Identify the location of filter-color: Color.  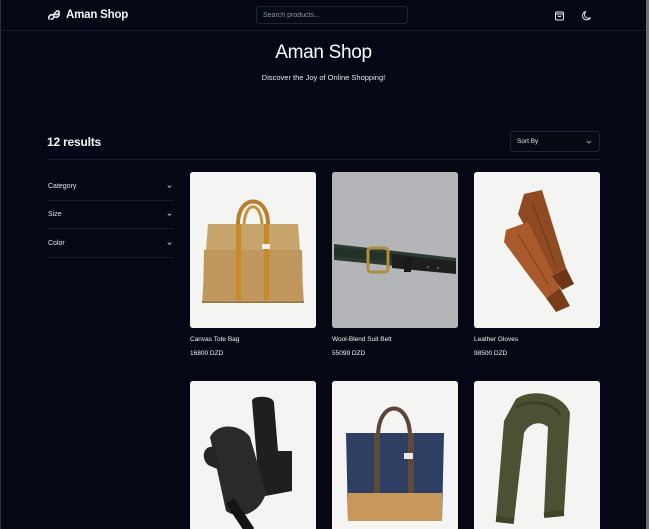
(110, 244).